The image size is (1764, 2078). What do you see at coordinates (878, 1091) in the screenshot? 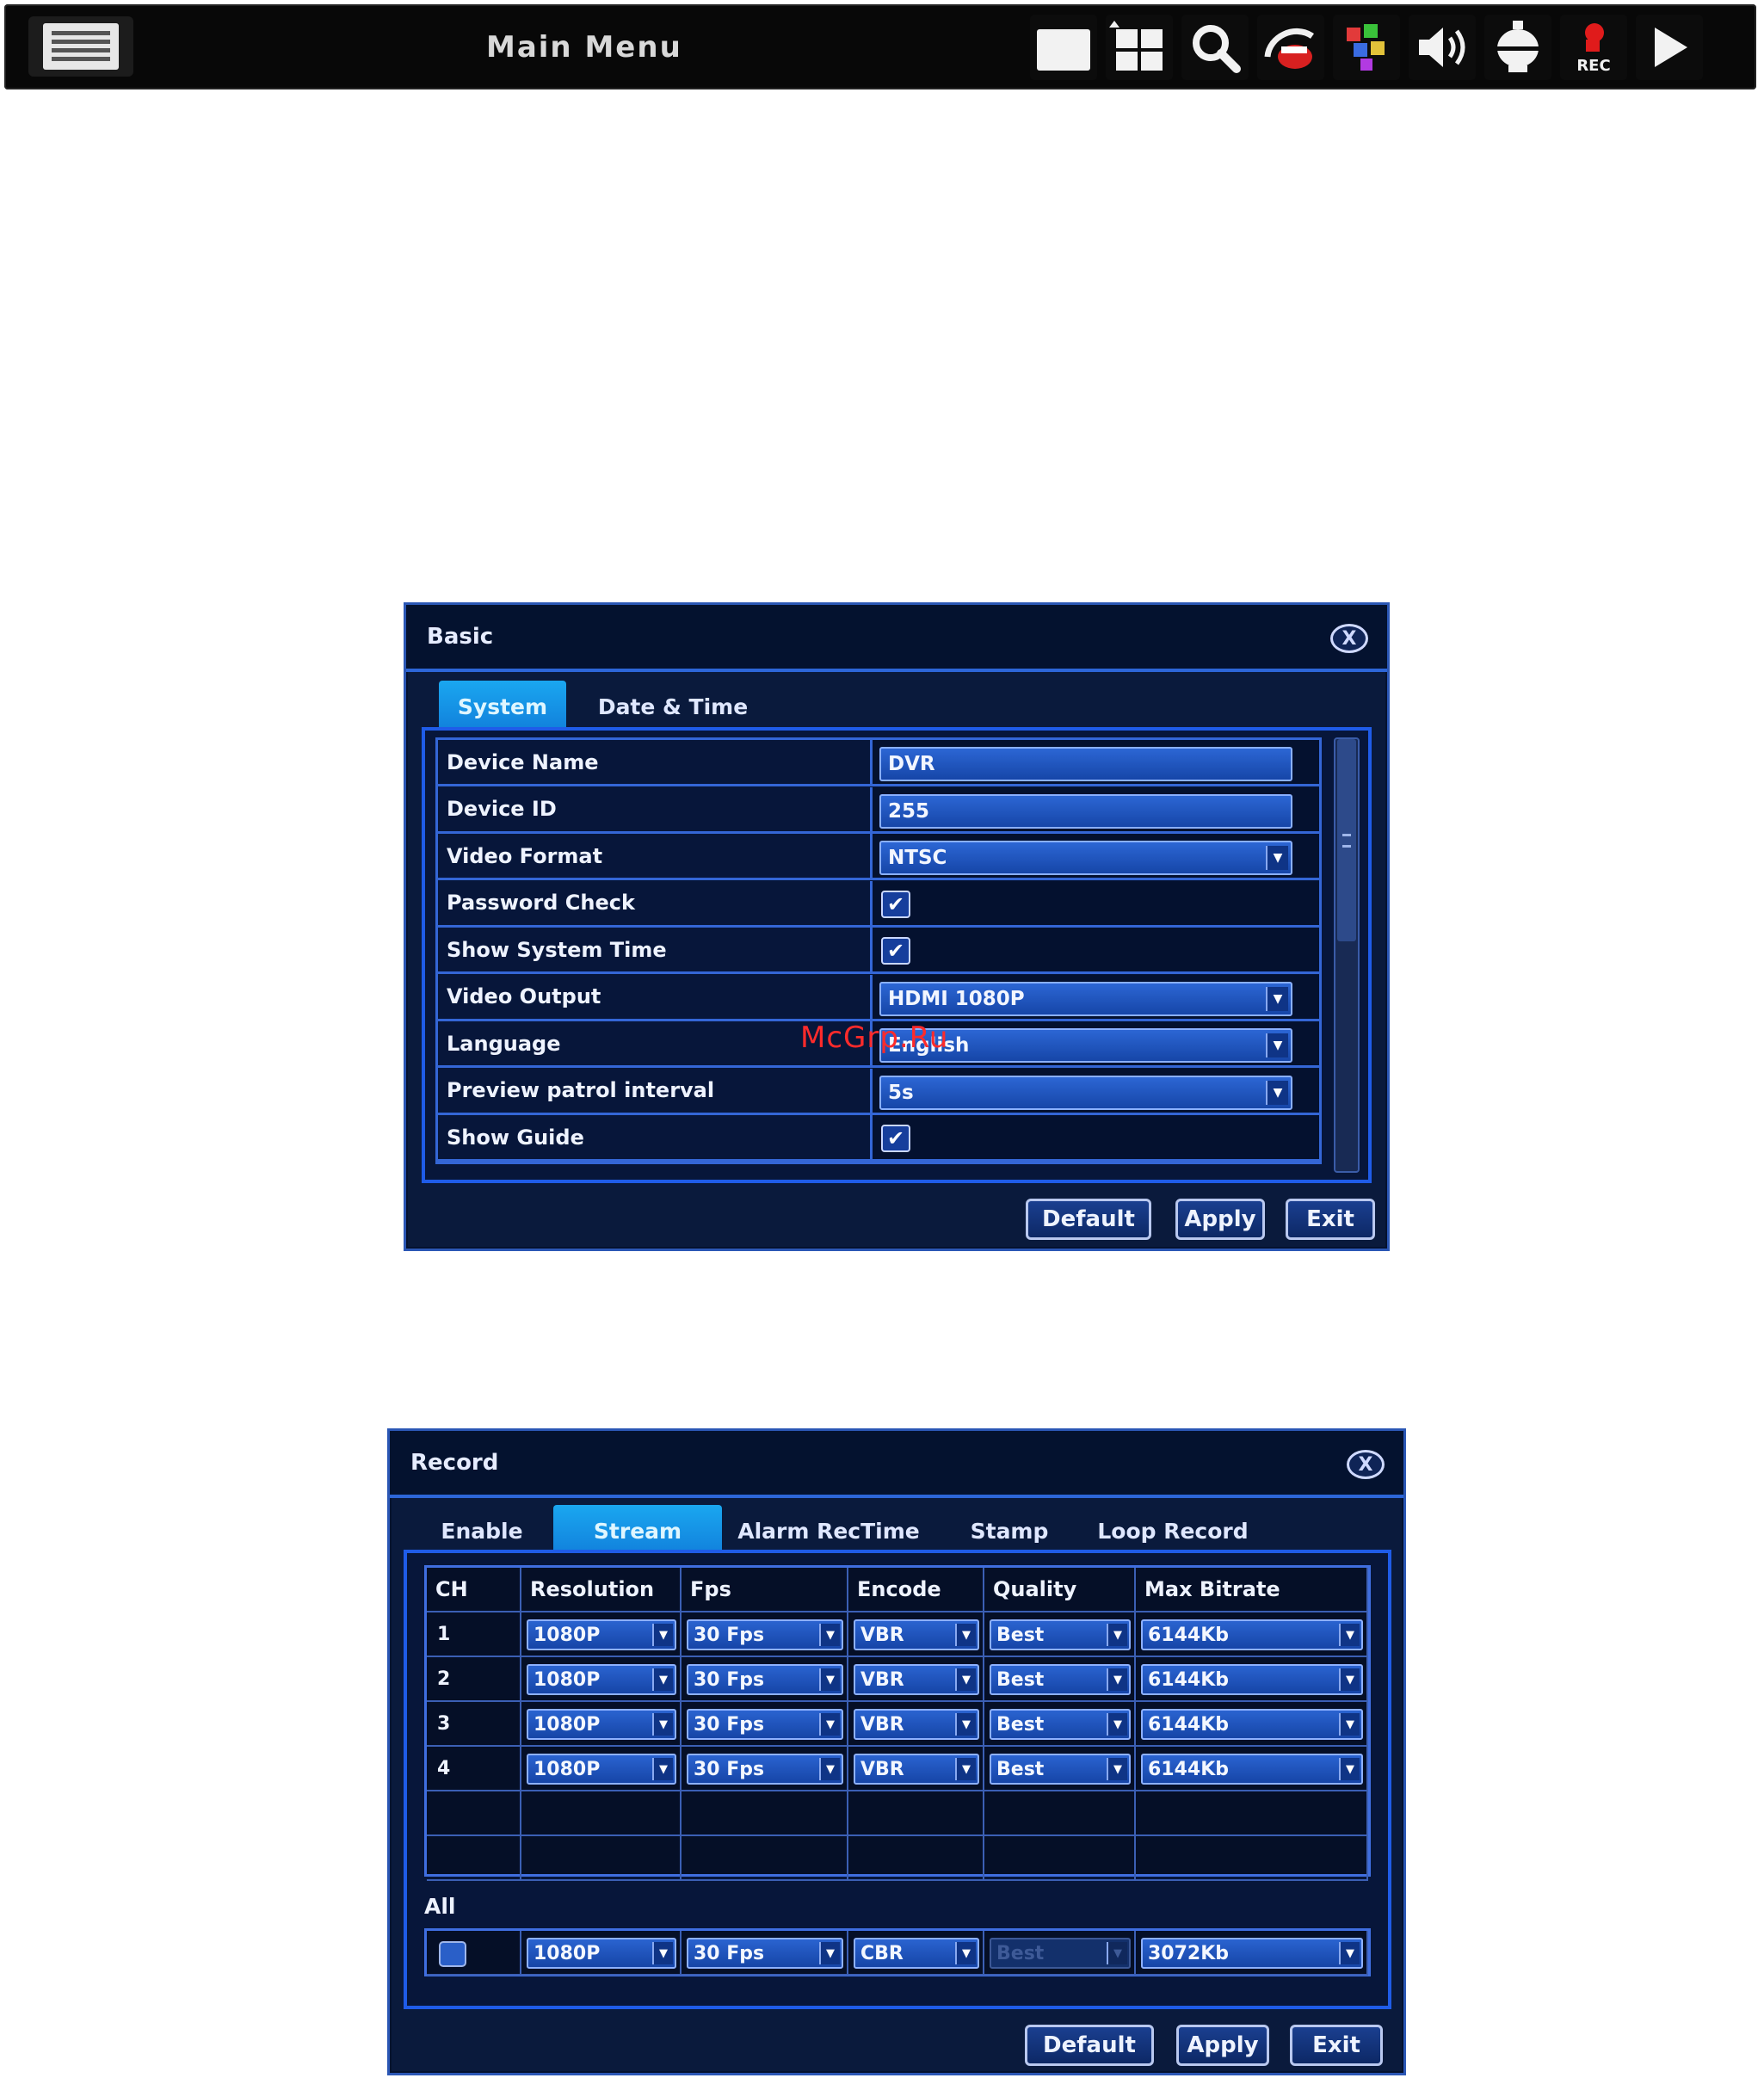
I see `settings-row: Preview patrol interval 5s ▼` at bounding box center [878, 1091].